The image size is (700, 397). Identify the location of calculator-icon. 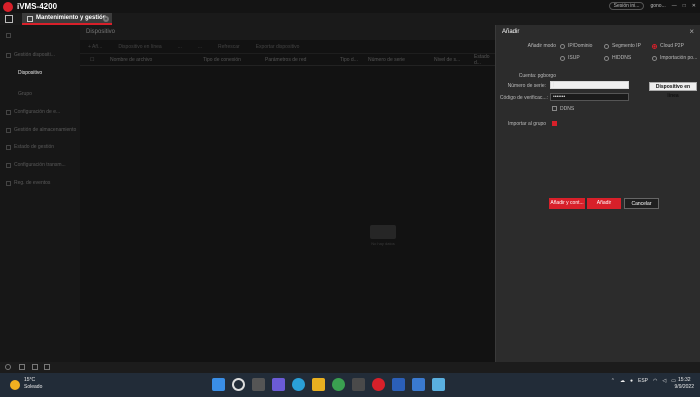
(418, 384).